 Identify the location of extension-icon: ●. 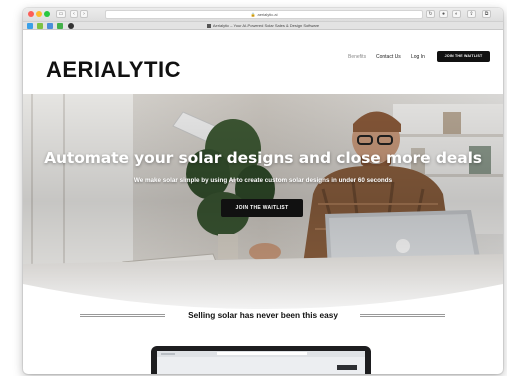
(443, 14).